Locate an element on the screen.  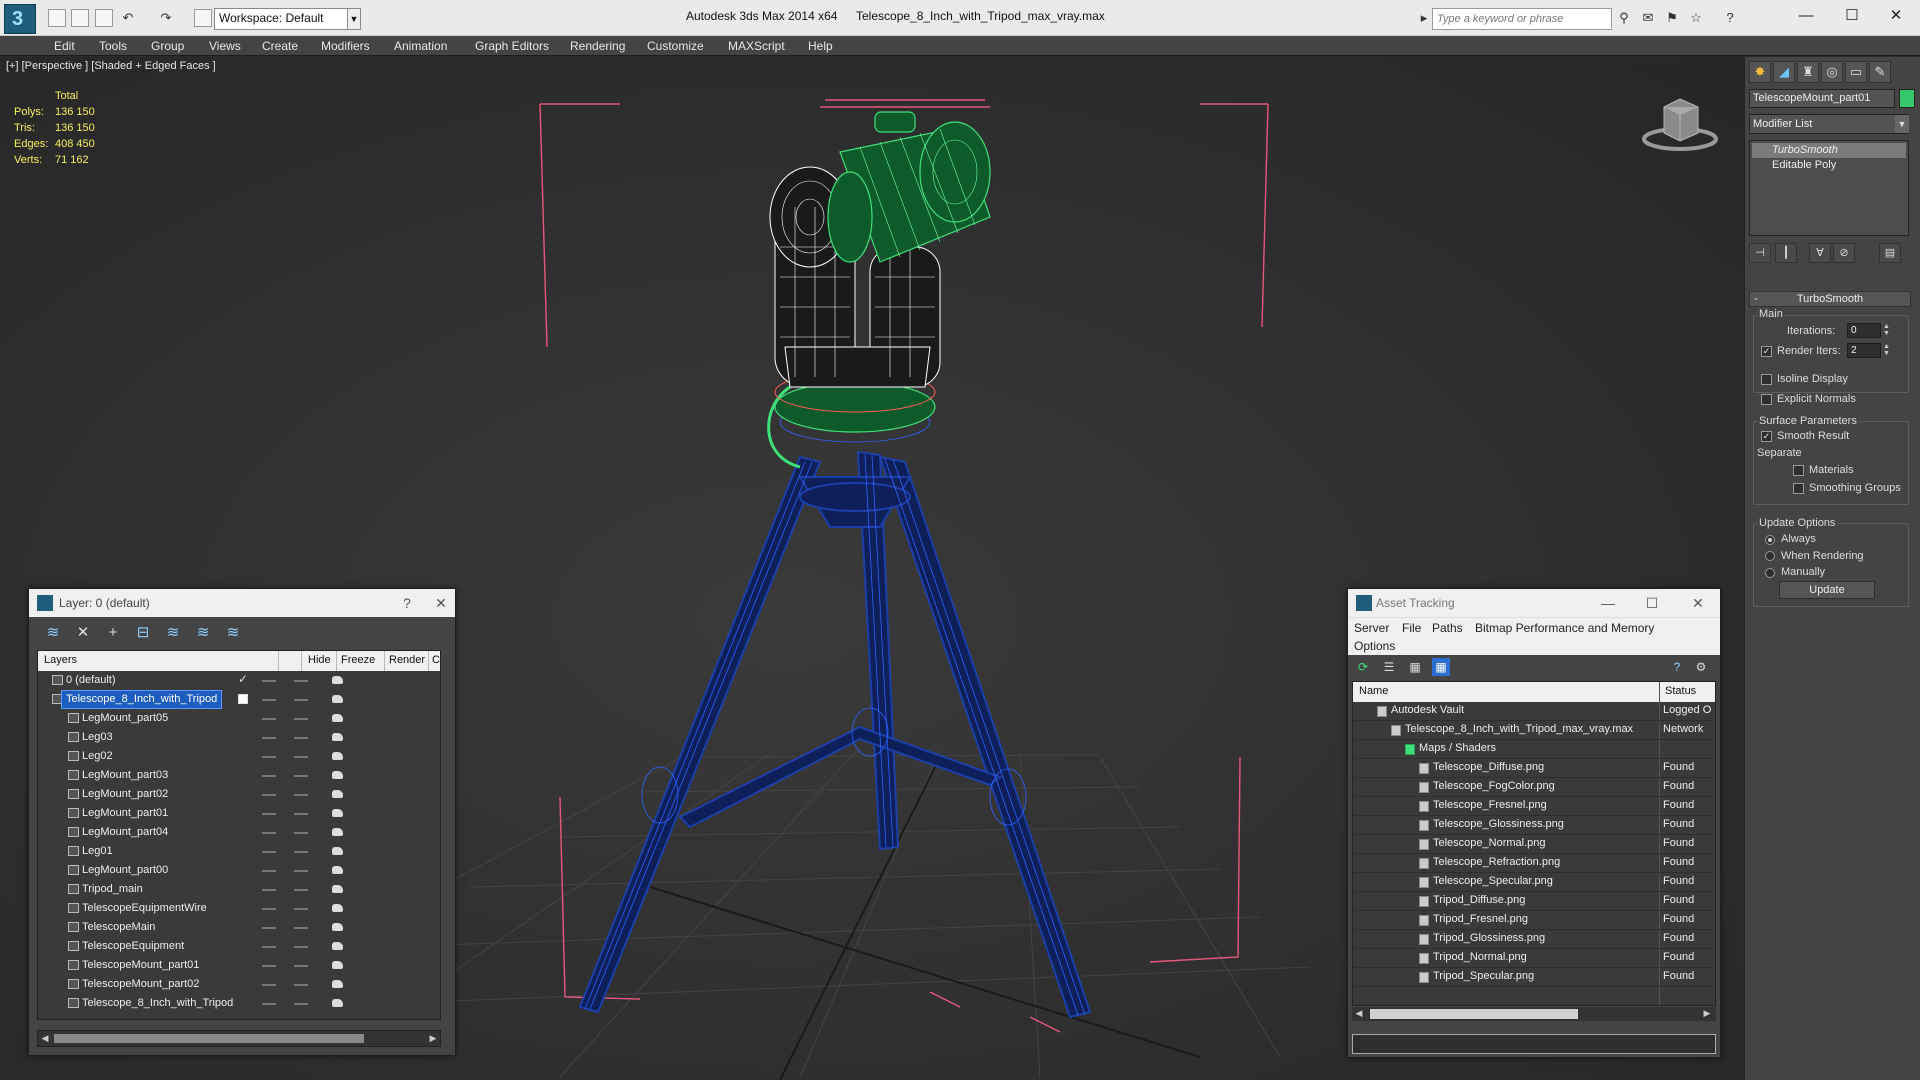
current-layer-check-icon: ✓ is located at coordinates (243, 679).